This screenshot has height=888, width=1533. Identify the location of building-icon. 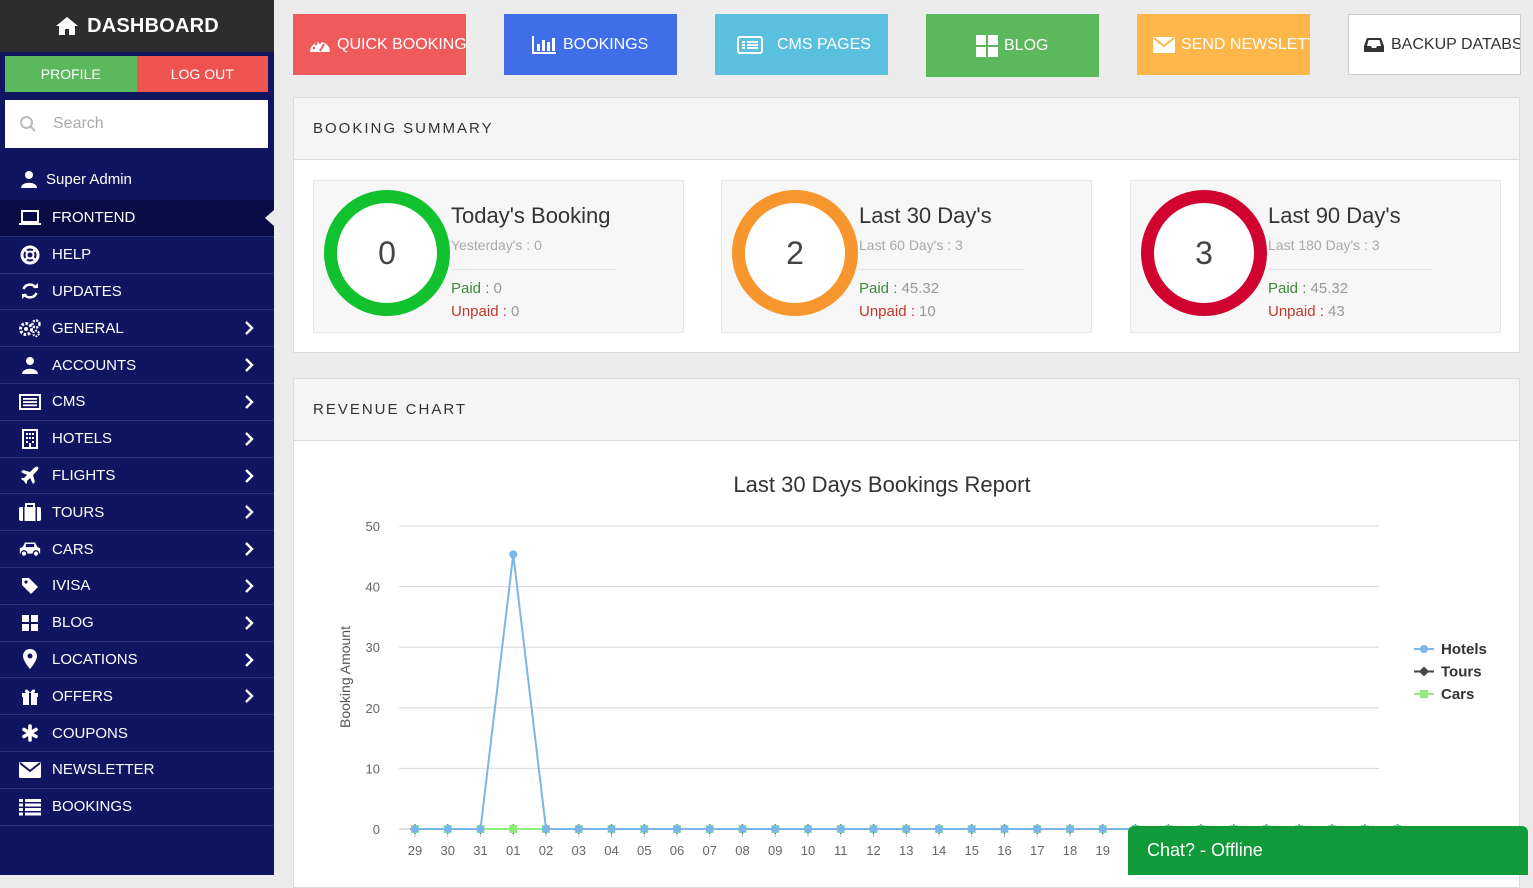
(30, 438).